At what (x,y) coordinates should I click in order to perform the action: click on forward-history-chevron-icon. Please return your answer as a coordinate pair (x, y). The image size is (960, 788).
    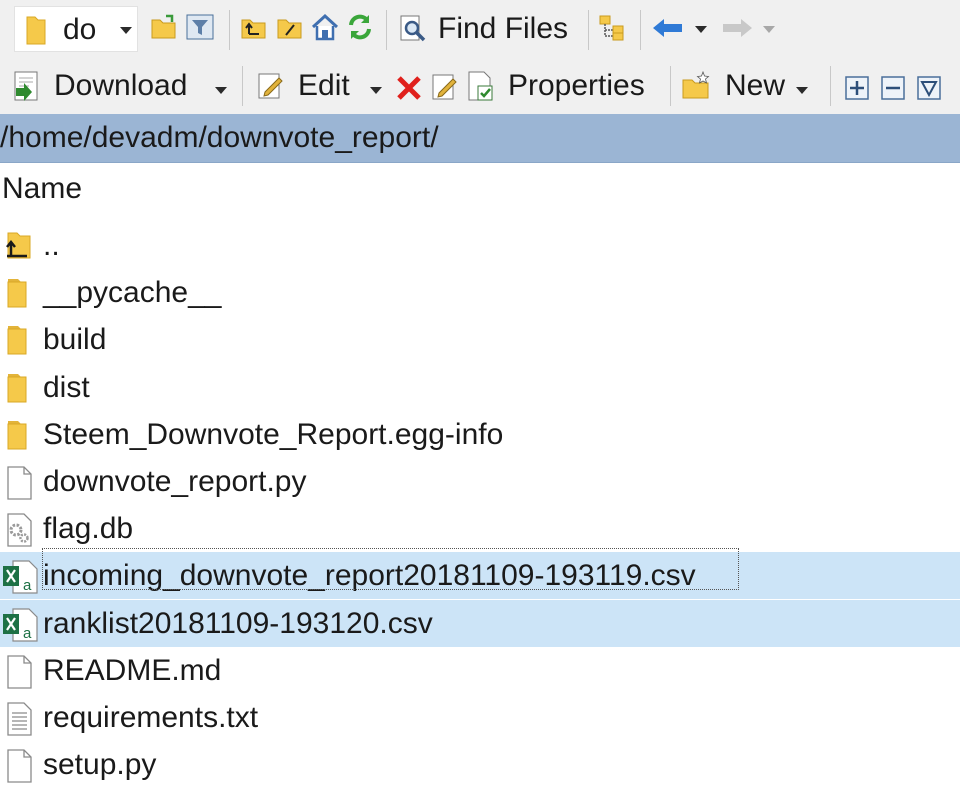
    Looking at the image, I should click on (769, 29).